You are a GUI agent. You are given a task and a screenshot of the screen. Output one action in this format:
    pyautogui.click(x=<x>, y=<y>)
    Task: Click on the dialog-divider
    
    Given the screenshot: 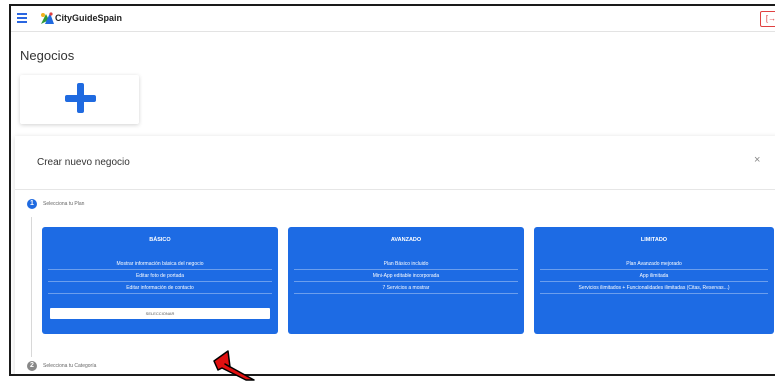 What is the action you would take?
    pyautogui.click(x=395, y=189)
    